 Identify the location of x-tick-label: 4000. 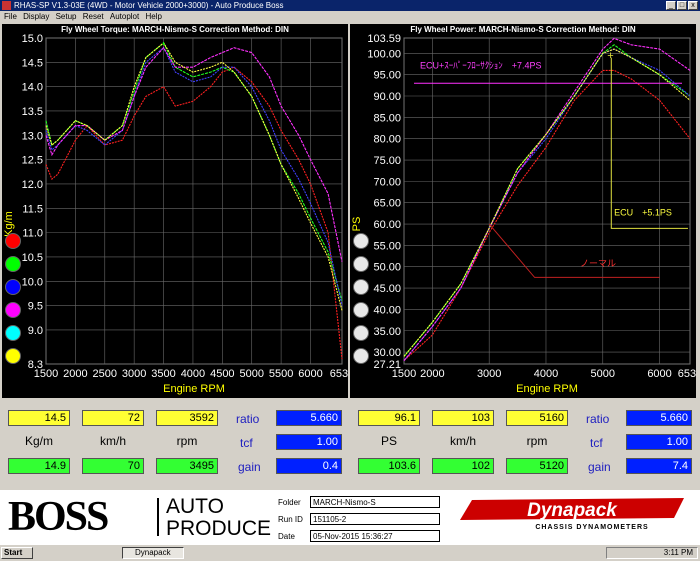
(193, 374).